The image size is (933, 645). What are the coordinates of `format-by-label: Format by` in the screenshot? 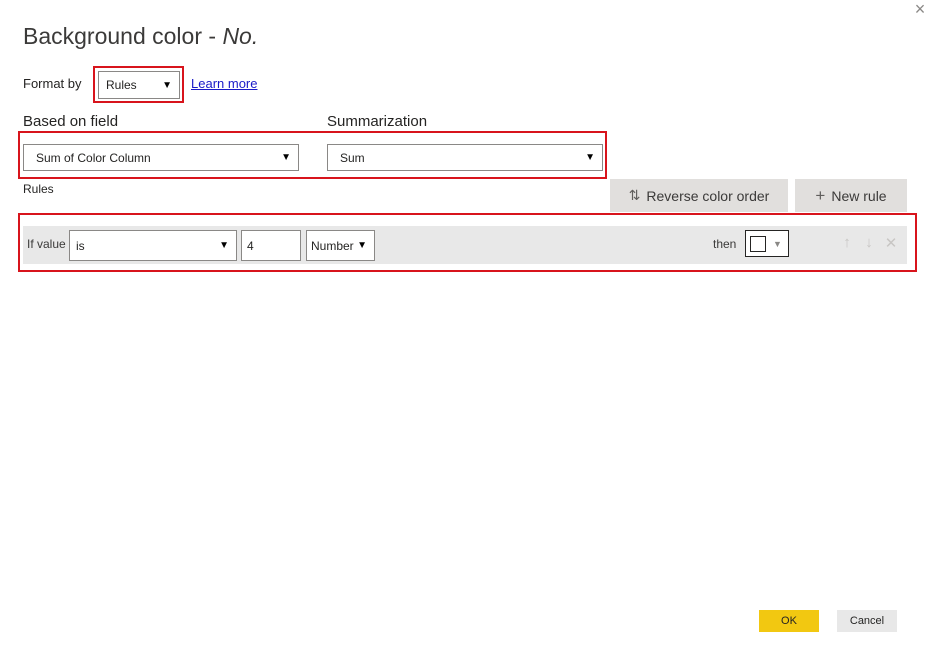 It's located at (52, 83).